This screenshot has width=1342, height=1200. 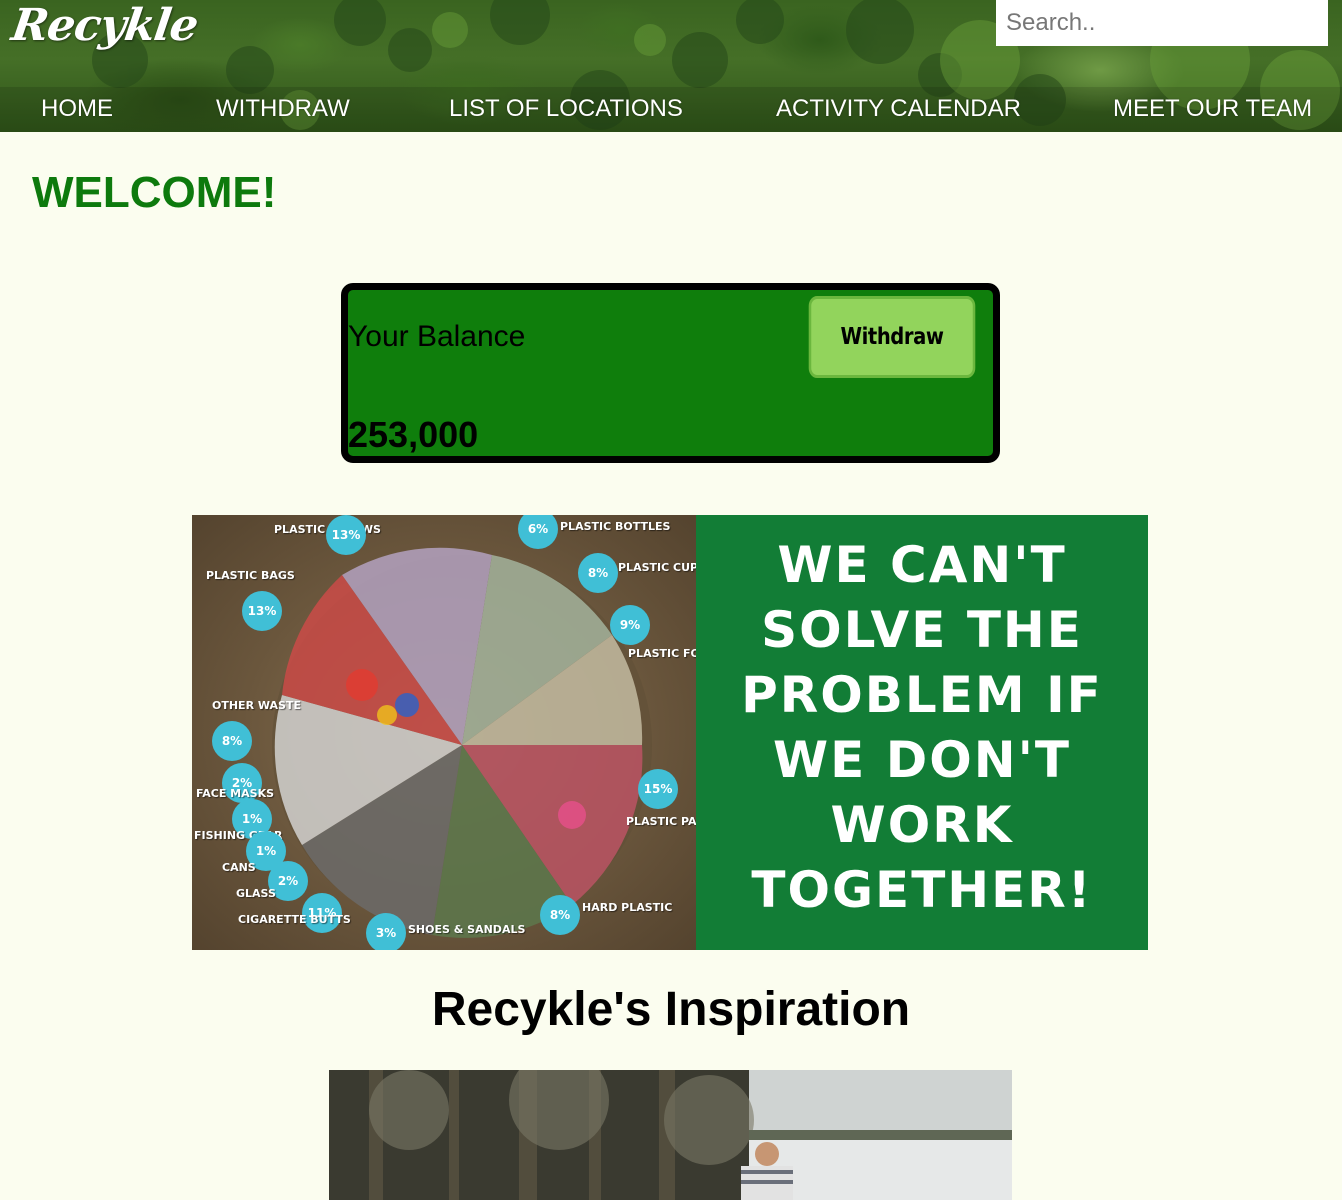 What do you see at coordinates (922, 760) in the screenshot?
I see `slogan-line: WE DON'T` at bounding box center [922, 760].